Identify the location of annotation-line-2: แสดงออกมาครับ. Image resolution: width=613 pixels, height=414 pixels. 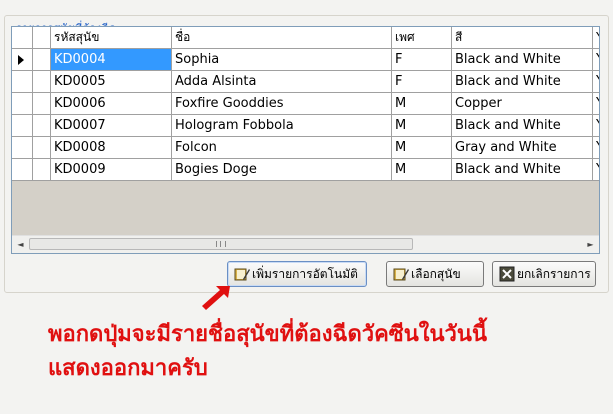
(128, 368).